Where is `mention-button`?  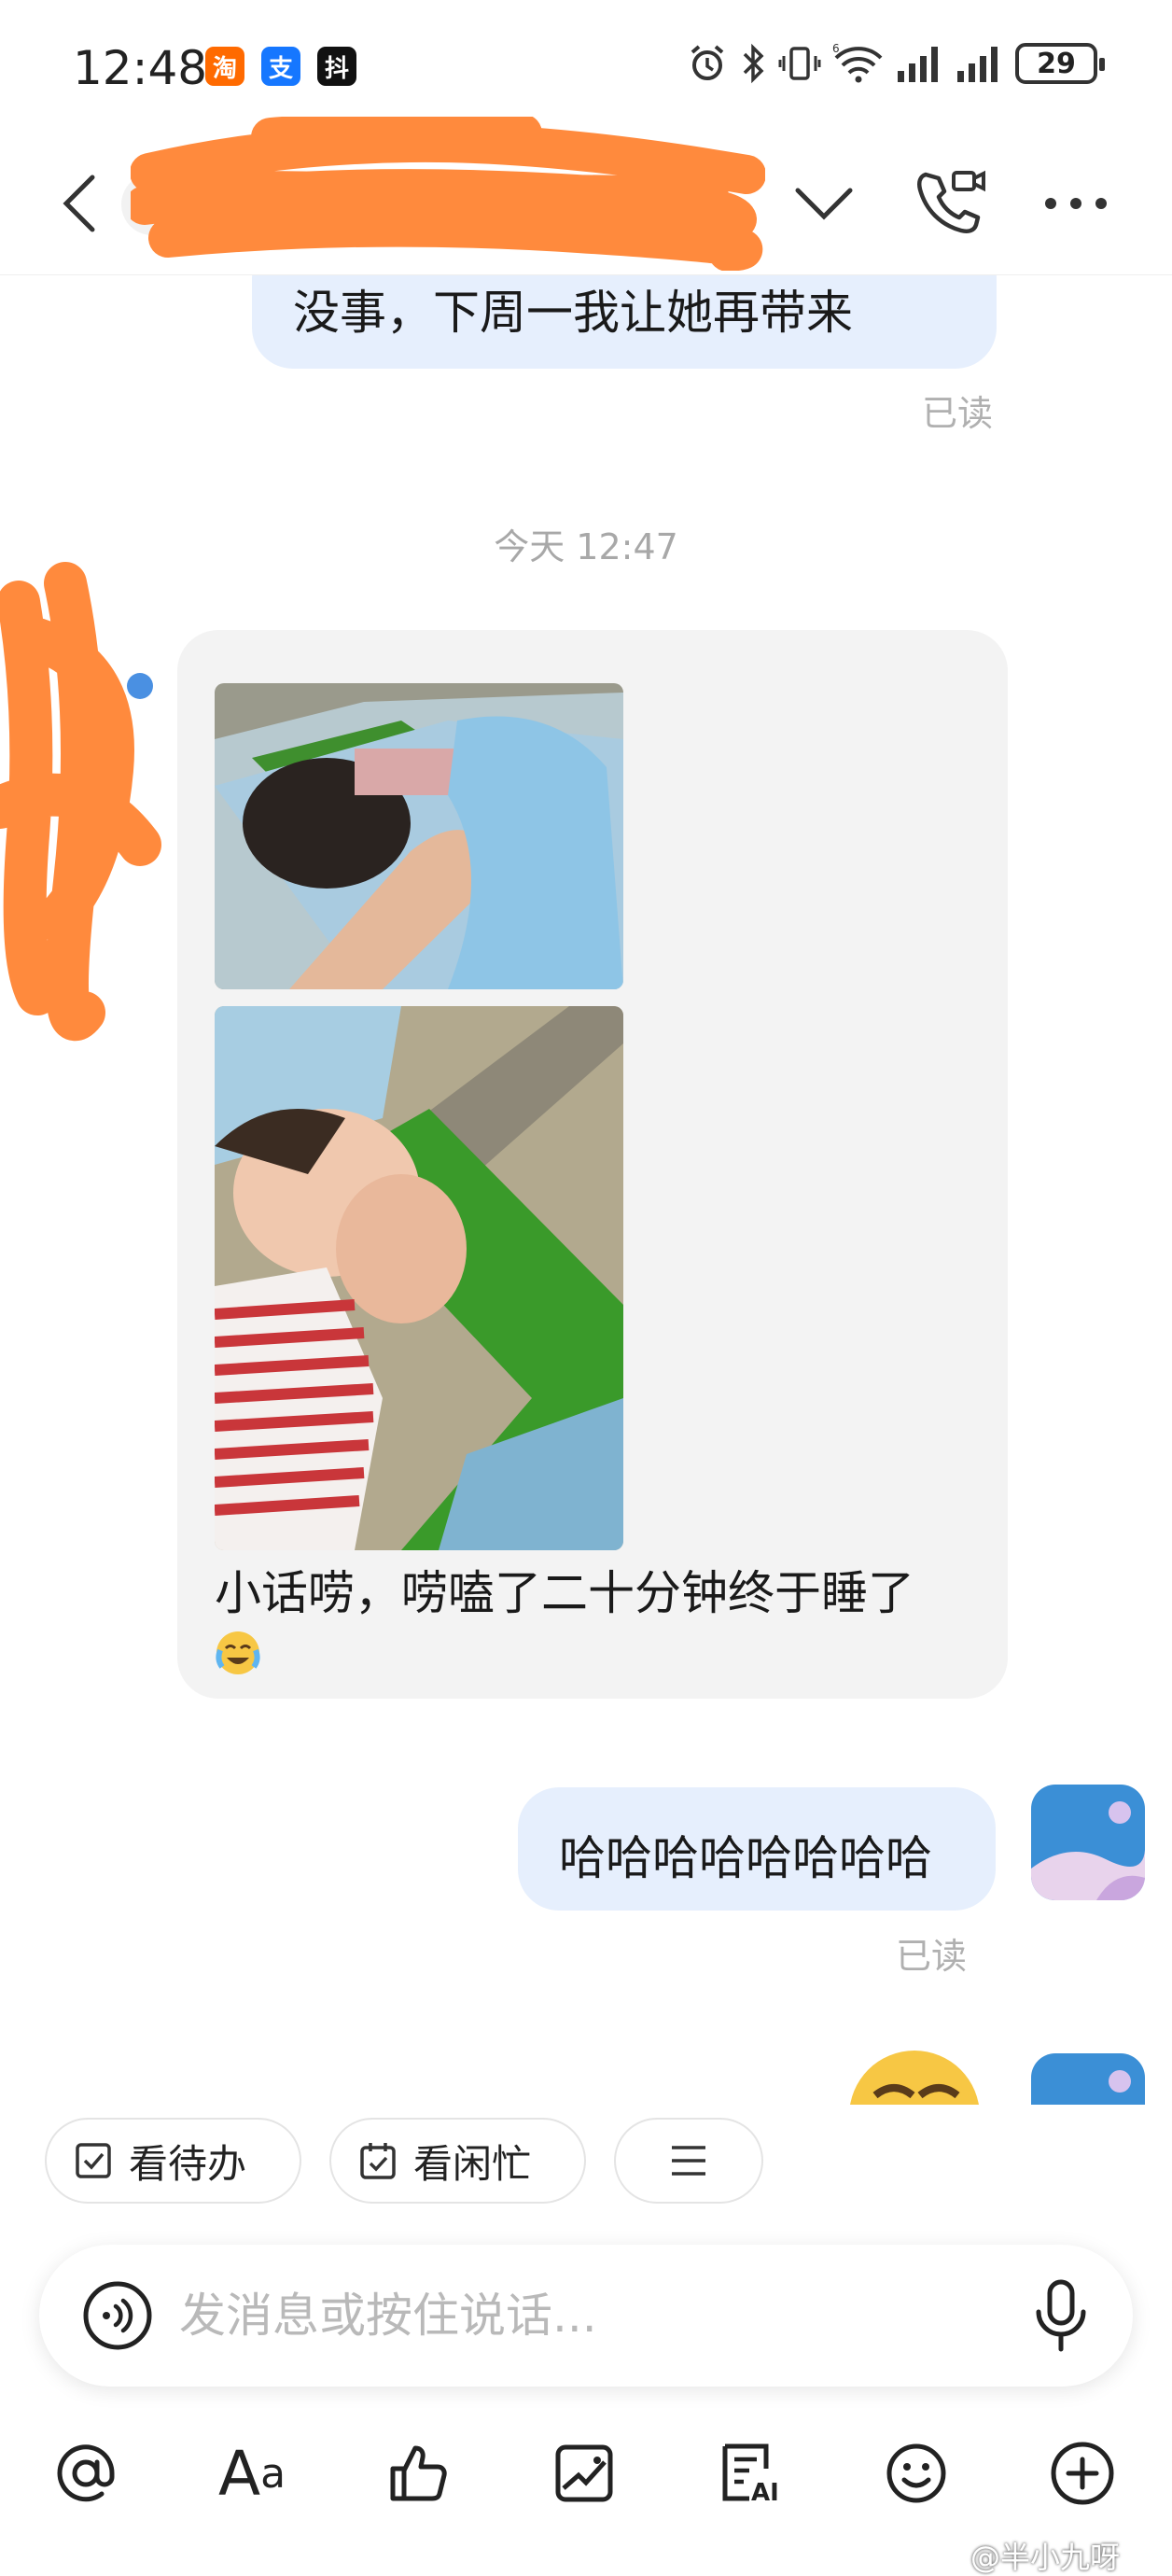
mention-button is located at coordinates (86, 2473).